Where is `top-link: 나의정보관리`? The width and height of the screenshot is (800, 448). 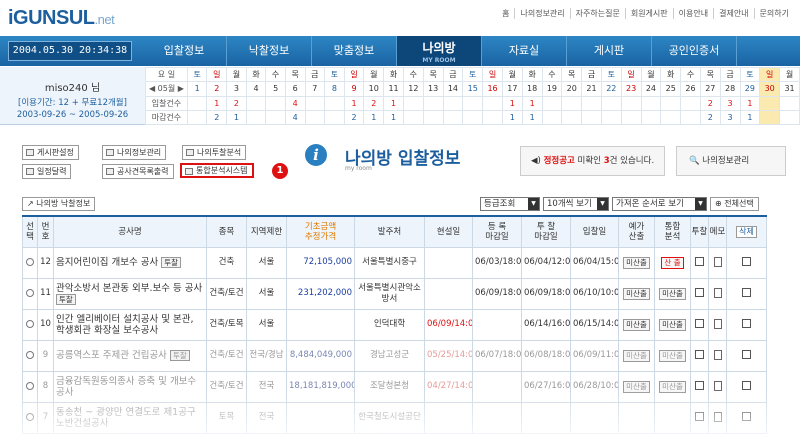 top-link: 나의정보관리 is located at coordinates (541, 13).